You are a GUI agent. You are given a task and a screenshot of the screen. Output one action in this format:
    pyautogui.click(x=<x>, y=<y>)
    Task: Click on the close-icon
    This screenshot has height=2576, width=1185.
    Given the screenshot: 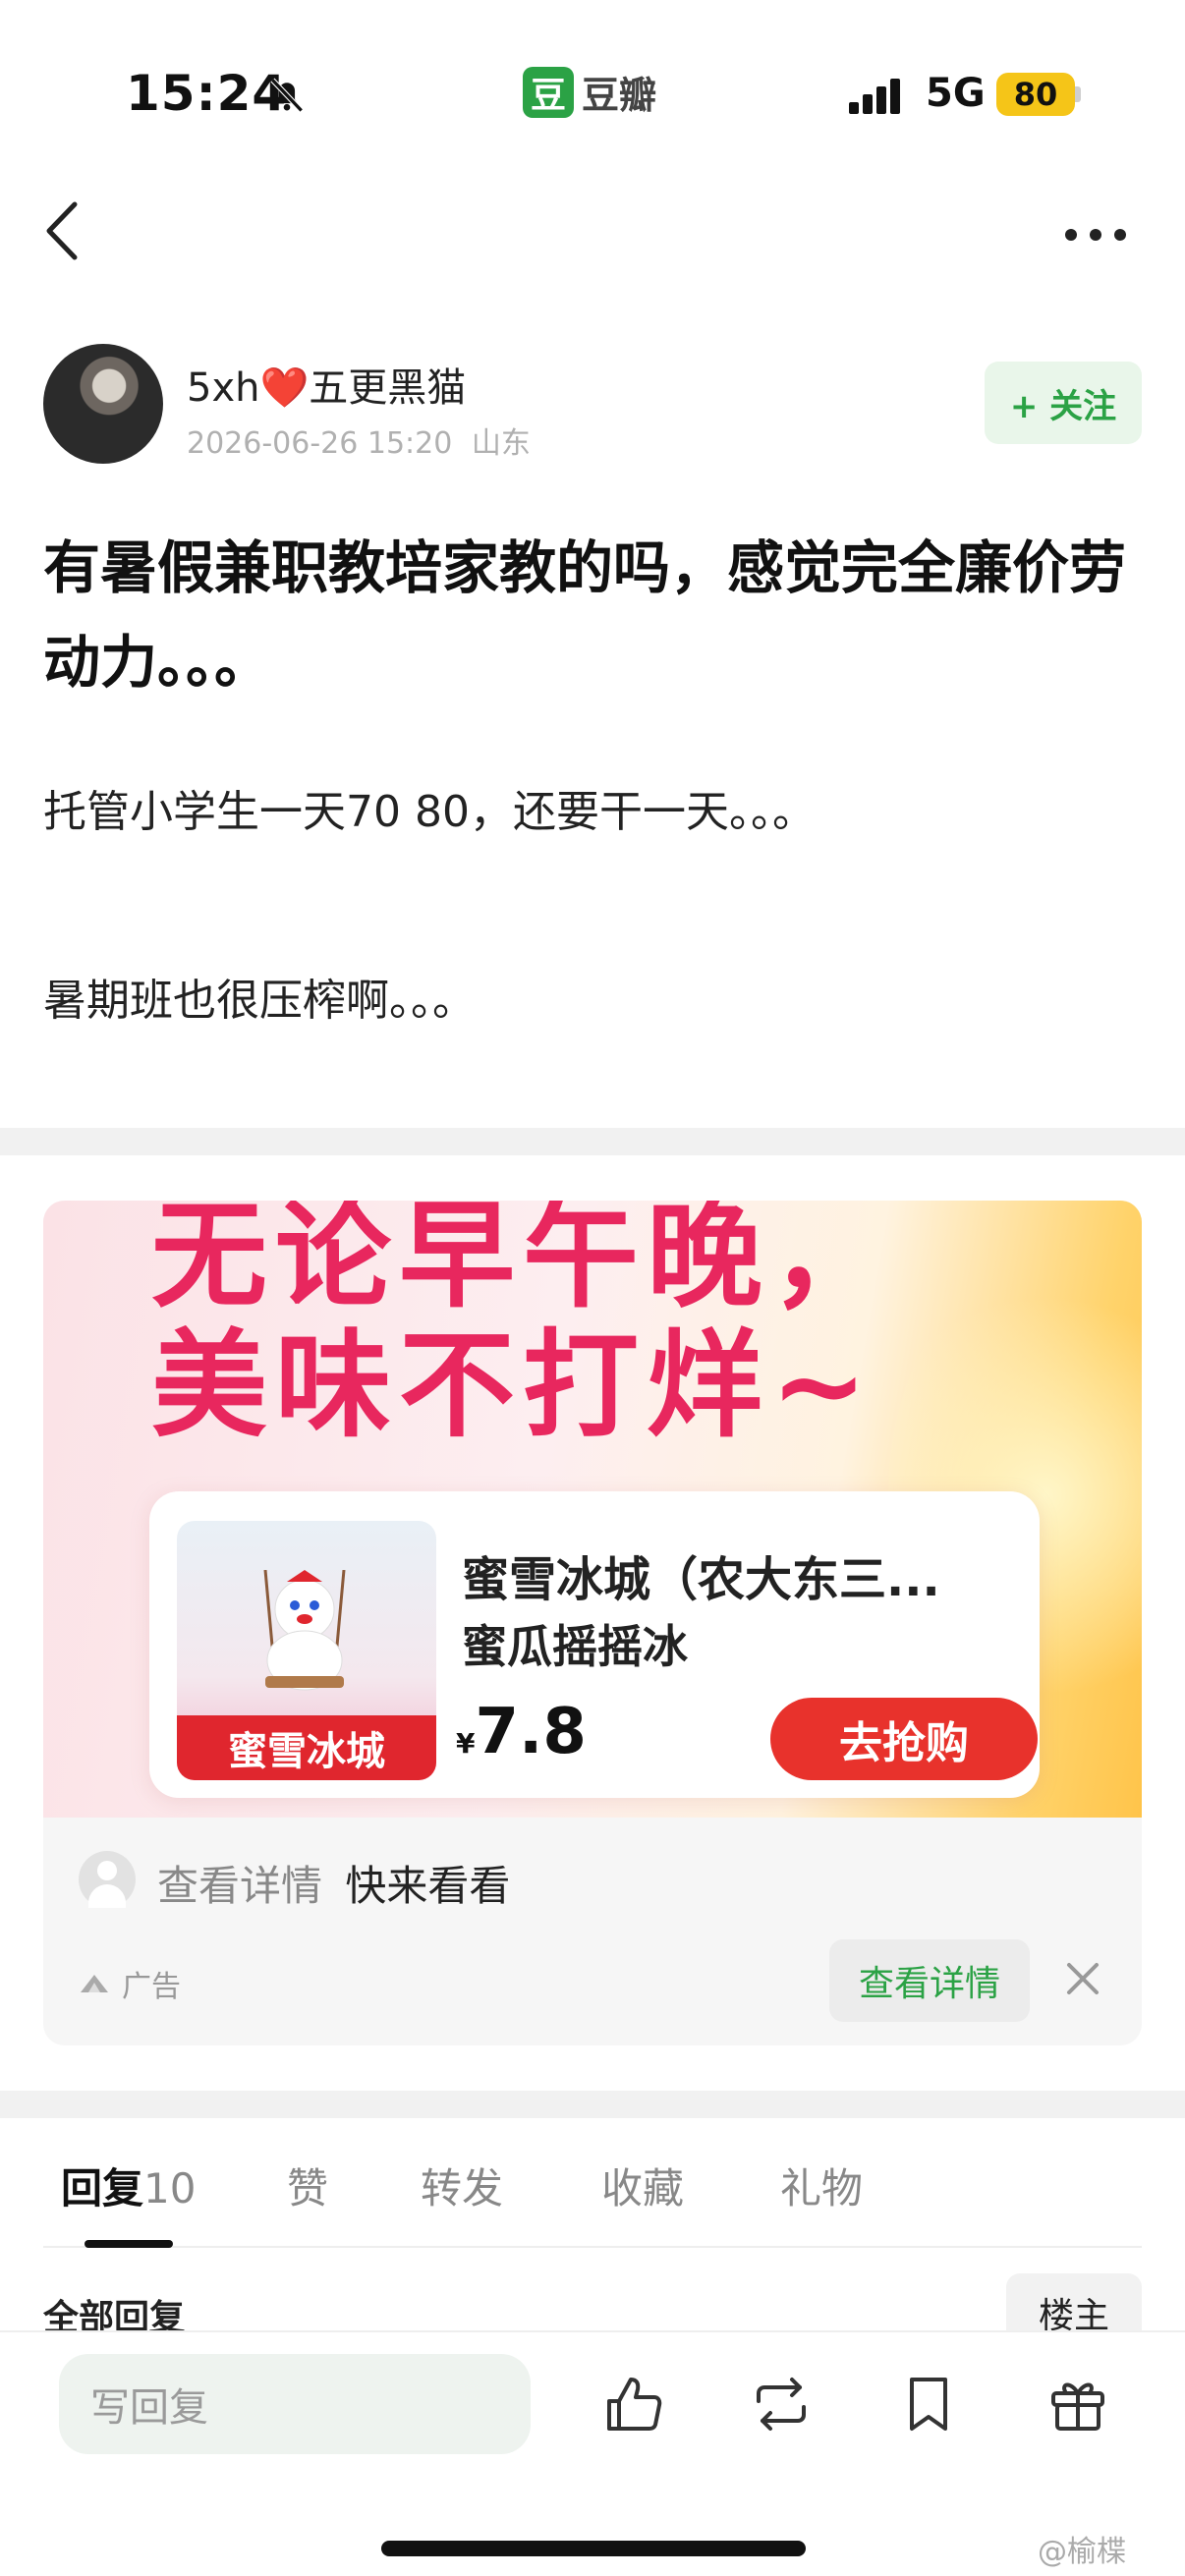 What is the action you would take?
    pyautogui.click(x=1083, y=1978)
    